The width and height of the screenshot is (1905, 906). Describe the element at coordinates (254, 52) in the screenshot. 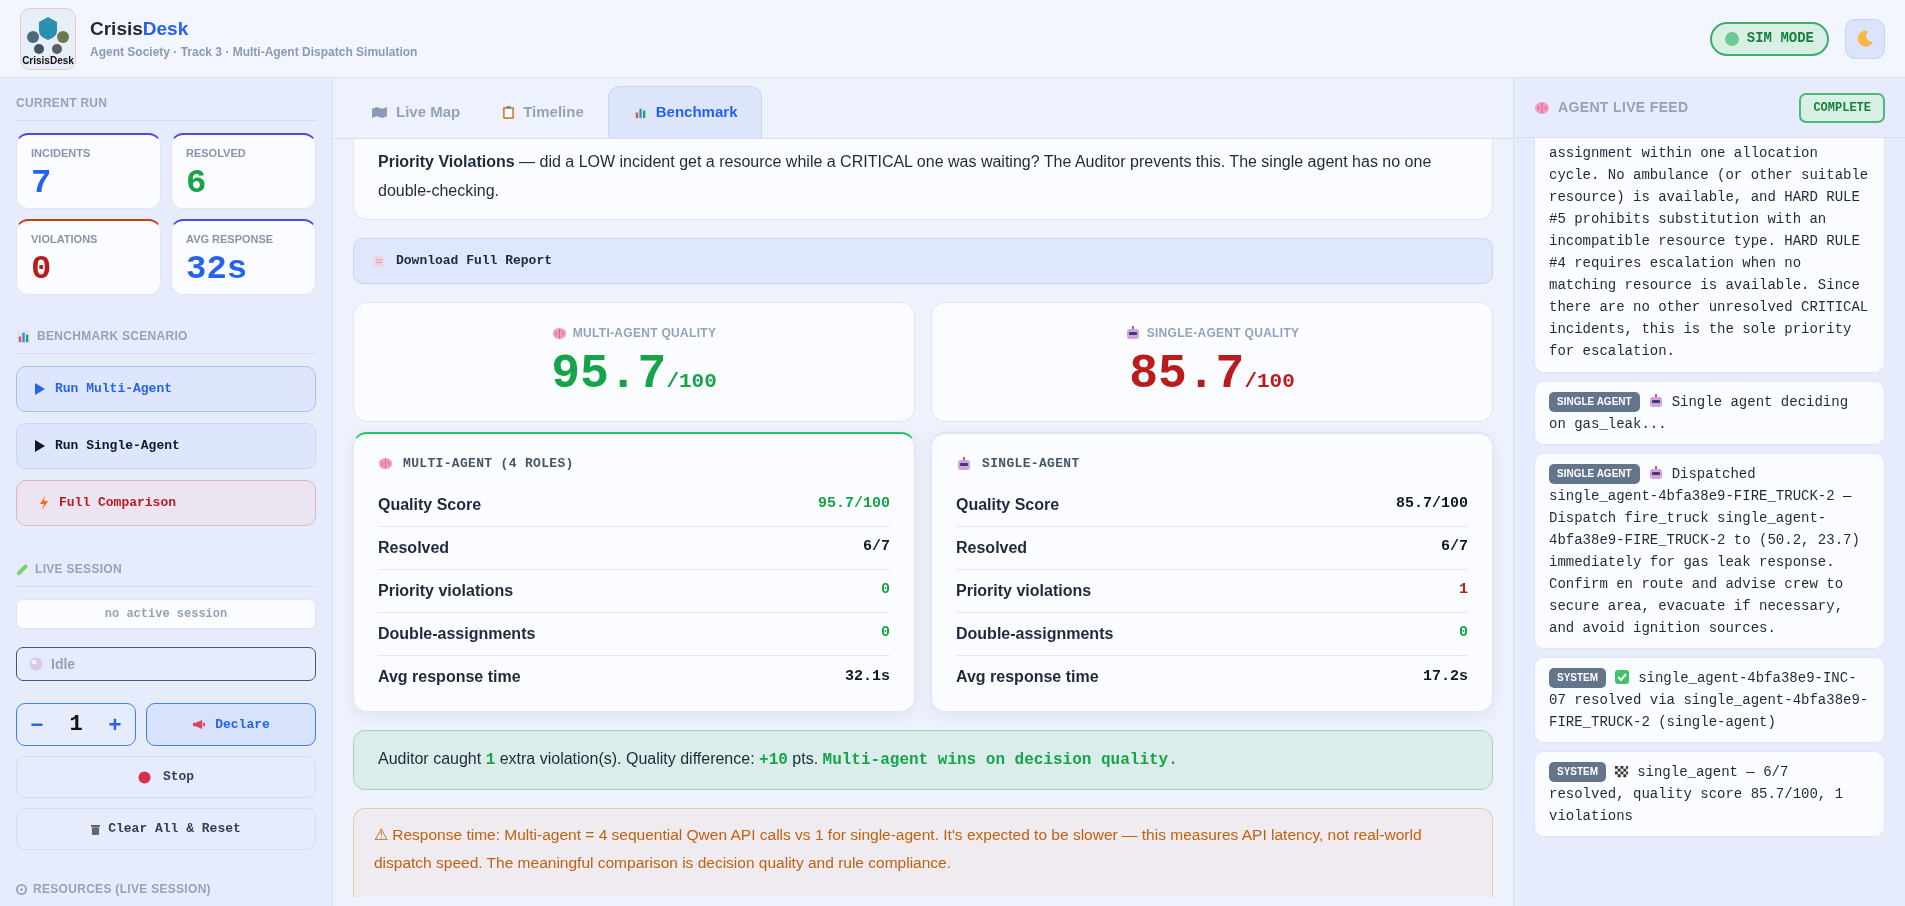

I see `app-subtitle: Agent Society · Track 3 · Multi-Agent Dispatch Simulation` at that location.